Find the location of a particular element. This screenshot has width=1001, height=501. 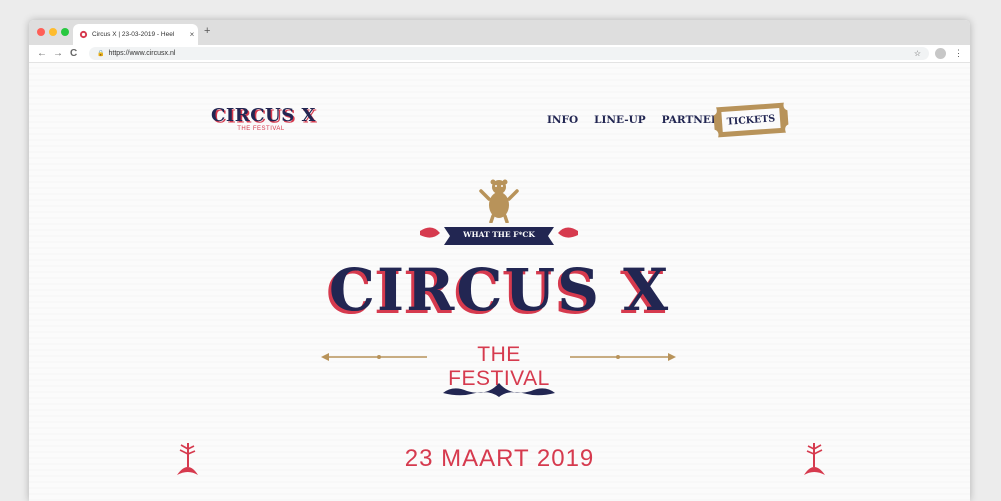

favicon-icon is located at coordinates (83, 34).